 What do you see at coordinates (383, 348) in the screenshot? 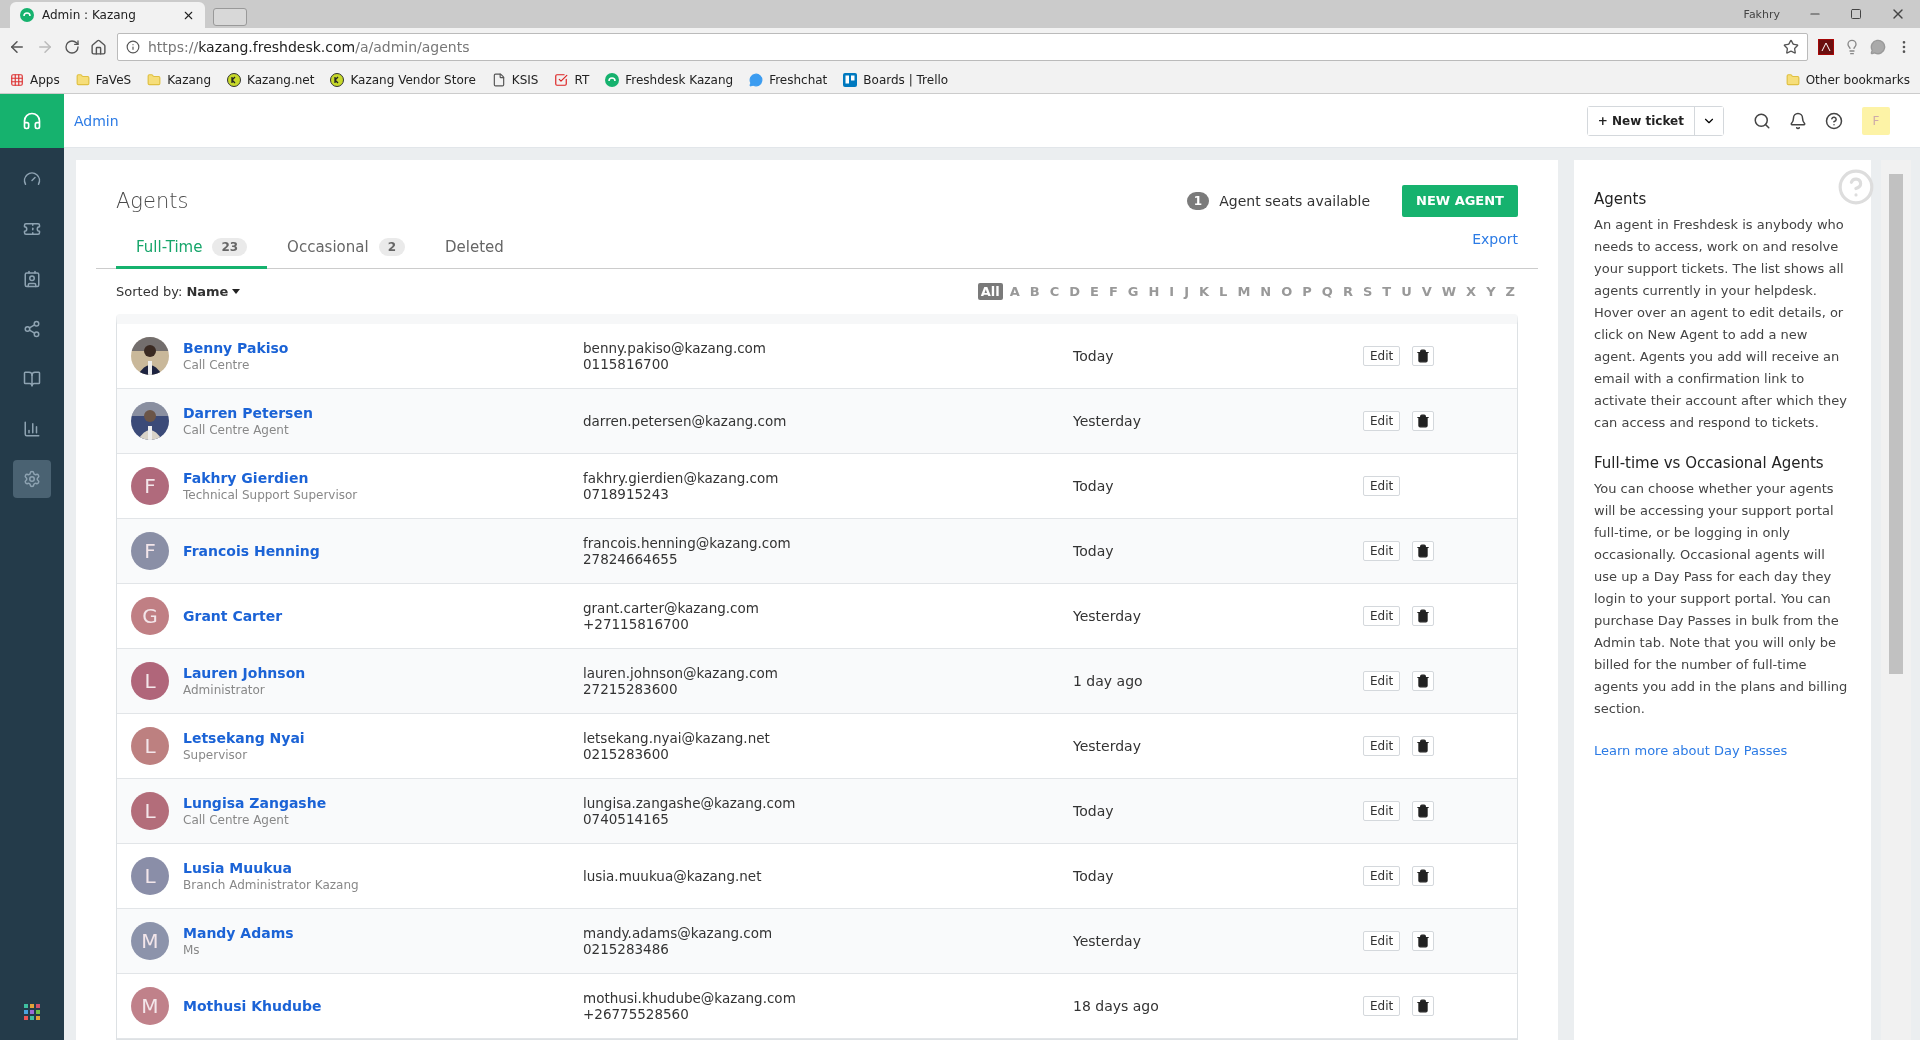
I see `agent-name: Benny Pakiso` at bounding box center [383, 348].